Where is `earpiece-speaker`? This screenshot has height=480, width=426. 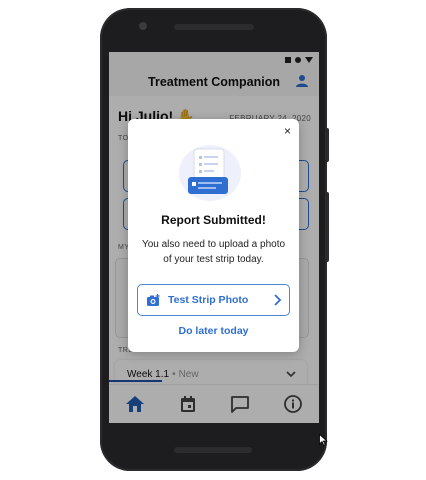 earpiece-speaker is located at coordinates (214, 27).